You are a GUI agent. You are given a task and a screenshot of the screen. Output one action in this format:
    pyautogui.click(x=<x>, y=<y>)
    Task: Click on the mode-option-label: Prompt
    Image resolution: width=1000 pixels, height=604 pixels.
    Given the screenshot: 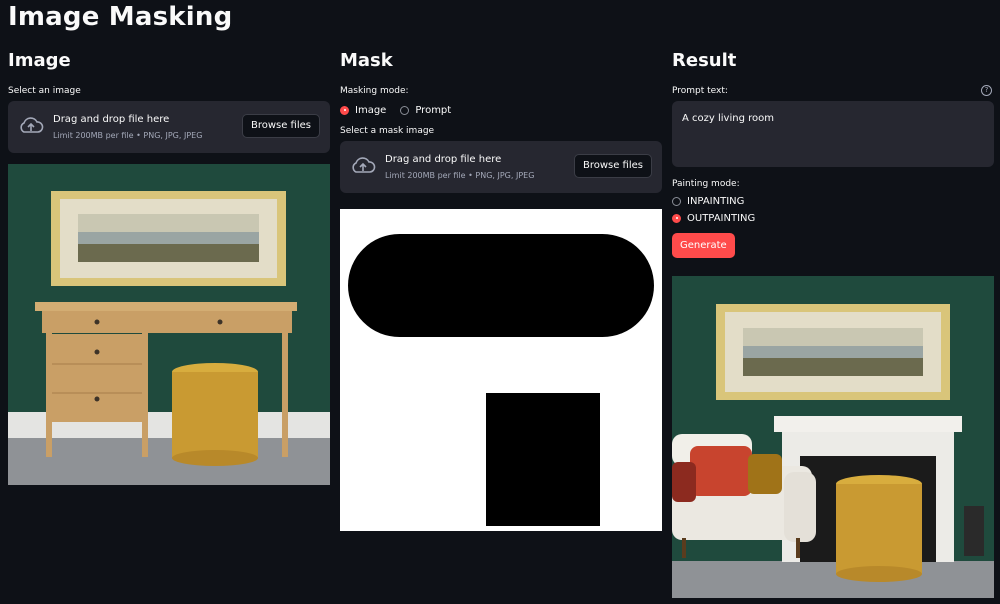 What is the action you would take?
    pyautogui.click(x=433, y=110)
    